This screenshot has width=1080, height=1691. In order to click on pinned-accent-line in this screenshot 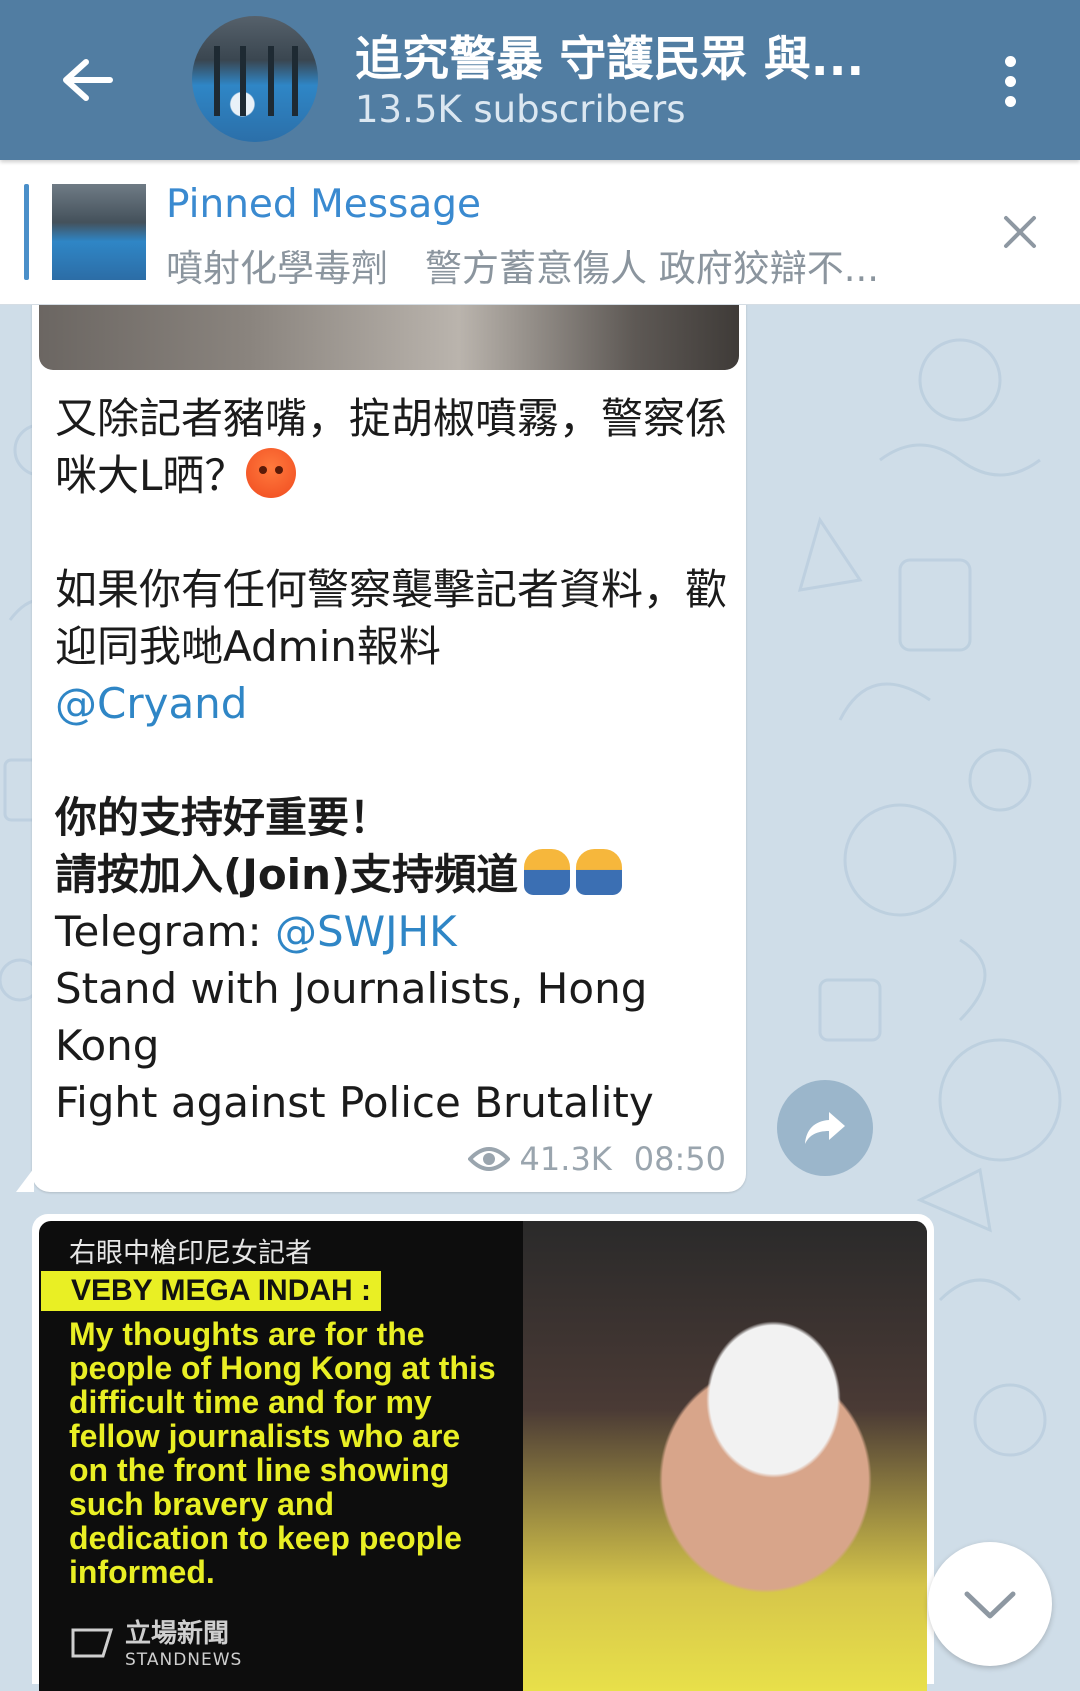, I will do `click(26, 232)`.